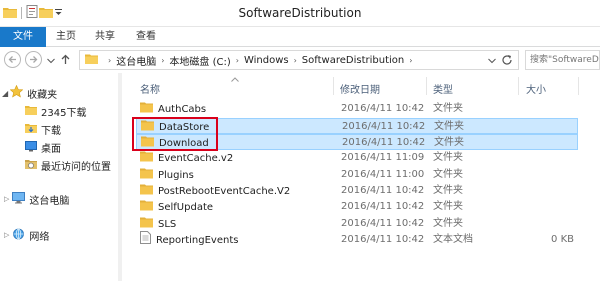  Describe the element at coordinates (105, 37) in the screenshot. I see `tab-share: 共享` at that location.